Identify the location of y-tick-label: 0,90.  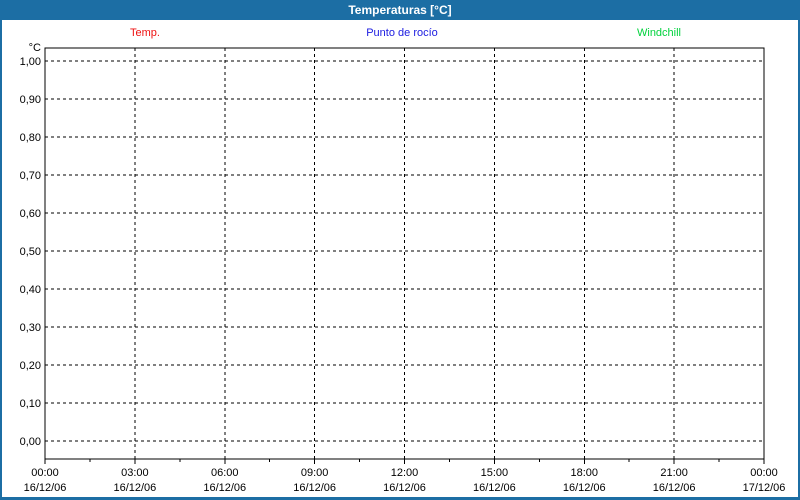
(30, 100).